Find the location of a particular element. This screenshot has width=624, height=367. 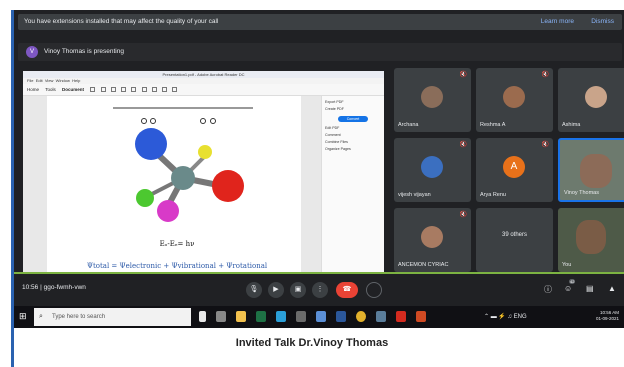

participant-video is located at coordinates (596, 171).